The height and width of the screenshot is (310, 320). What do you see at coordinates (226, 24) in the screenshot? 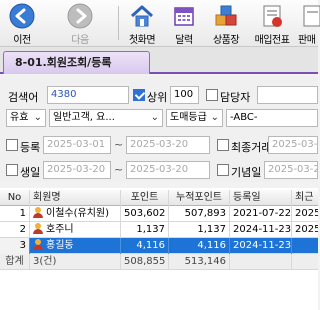
I see `product-ledger-button: 상품장` at bounding box center [226, 24].